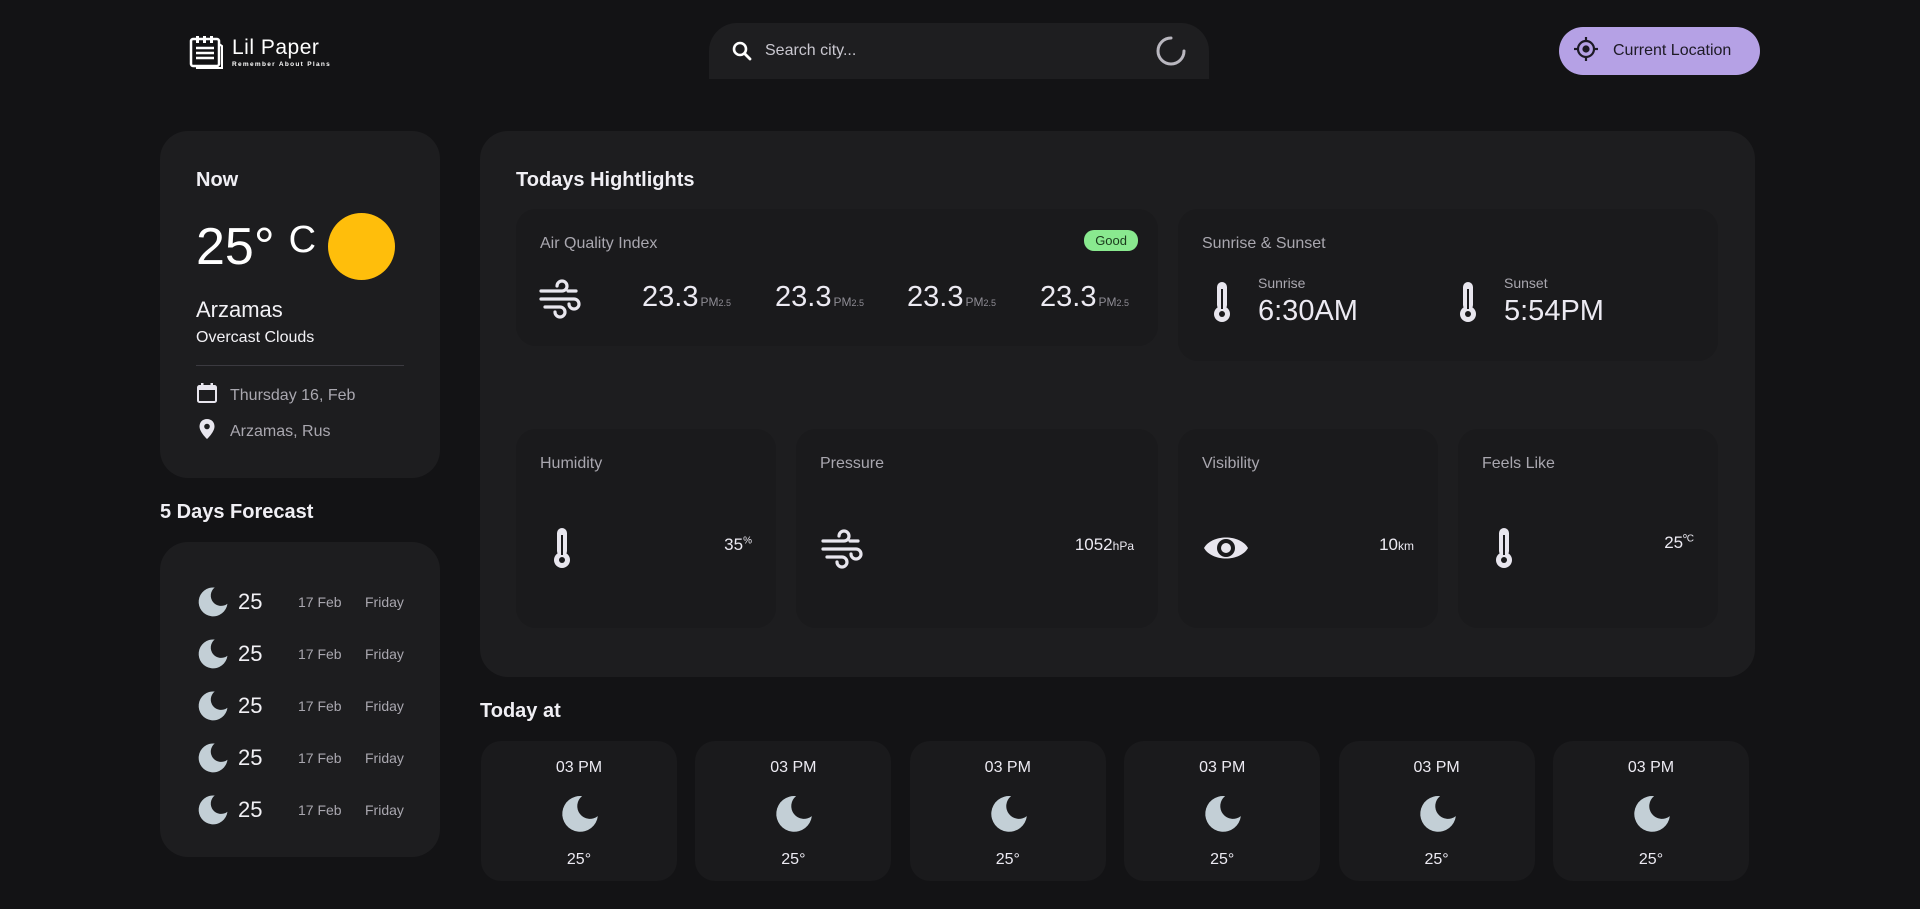  I want to click on now-title: Now, so click(217, 180).